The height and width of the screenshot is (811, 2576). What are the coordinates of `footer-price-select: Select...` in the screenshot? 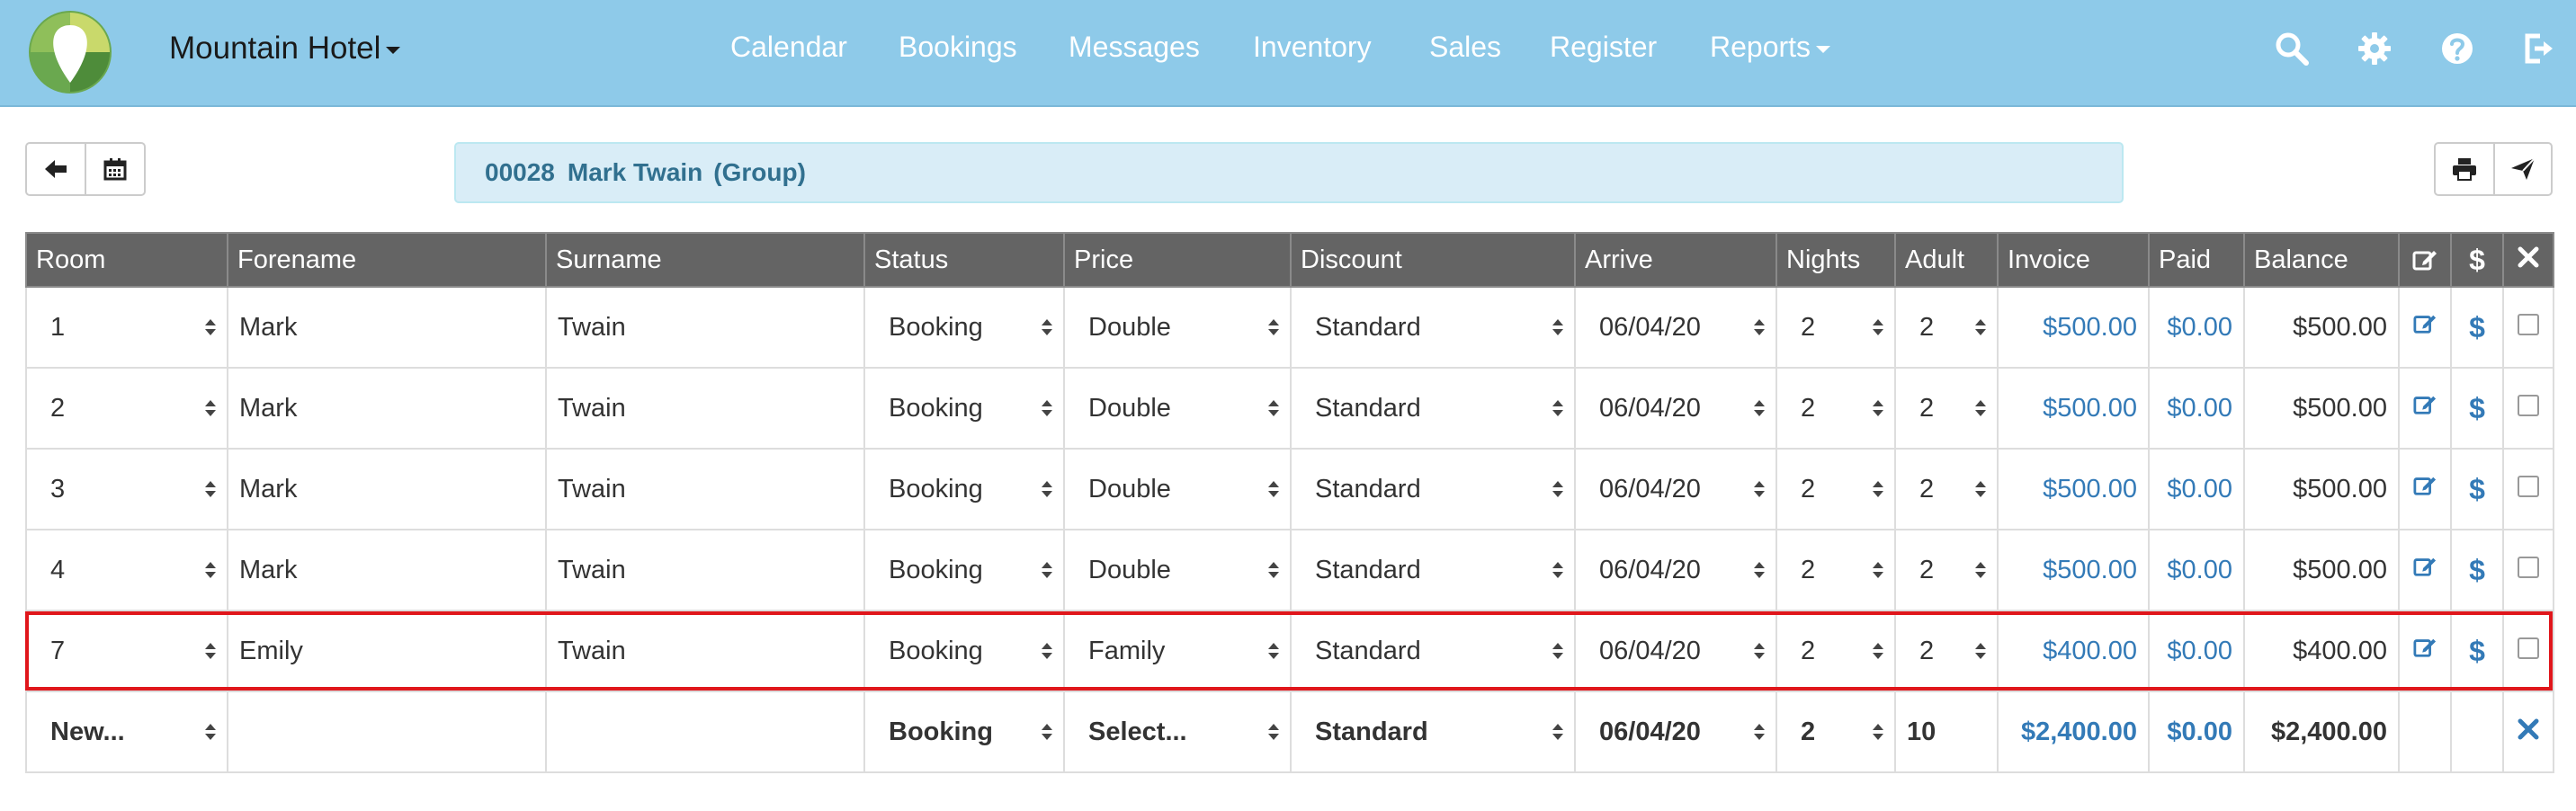 It's located at (1177, 732).